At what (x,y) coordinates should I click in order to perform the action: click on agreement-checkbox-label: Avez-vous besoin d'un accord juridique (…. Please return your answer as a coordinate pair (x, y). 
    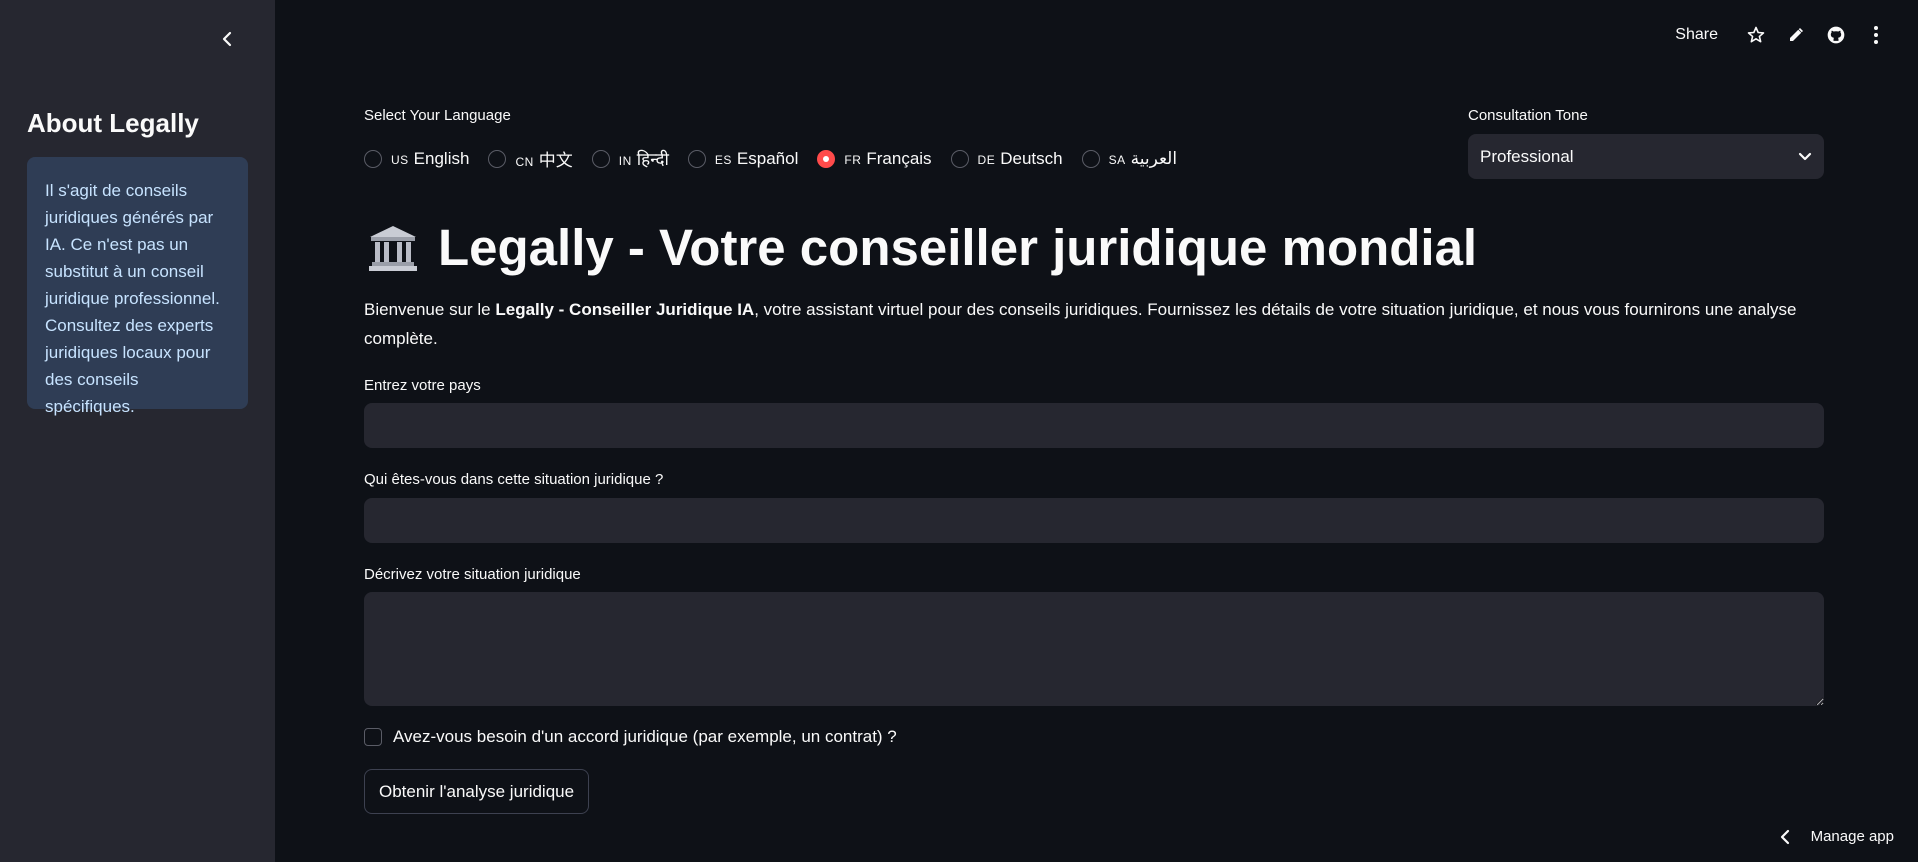
    Looking at the image, I should click on (645, 736).